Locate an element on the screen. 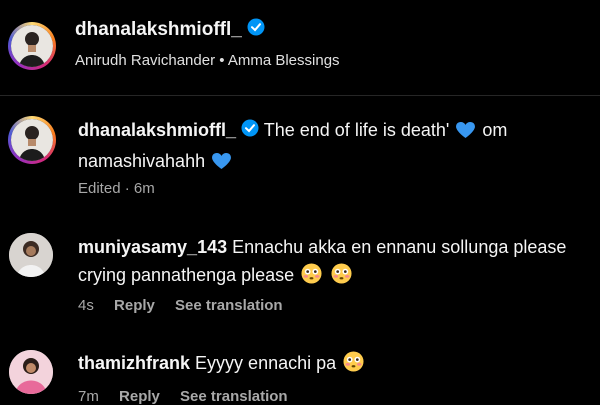 The image size is (600, 405). caption-avatar is located at coordinates (32, 140).